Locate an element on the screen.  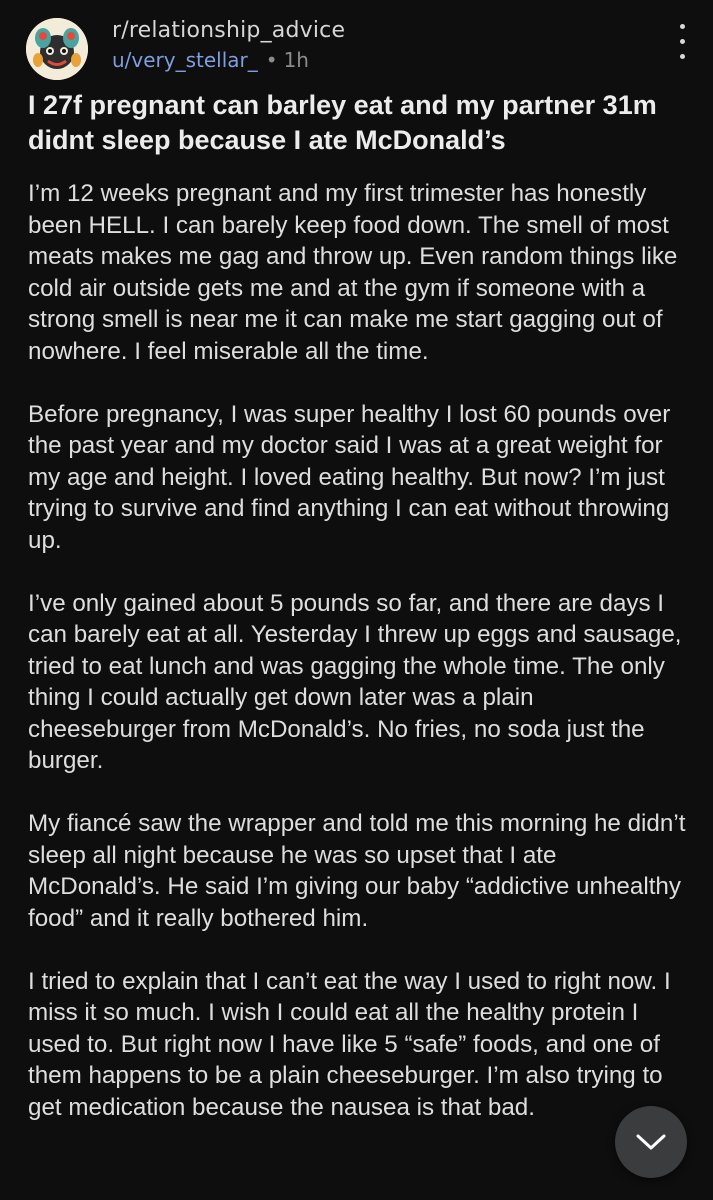
subreddit-name: r/relationship_advice is located at coordinates (228, 31).